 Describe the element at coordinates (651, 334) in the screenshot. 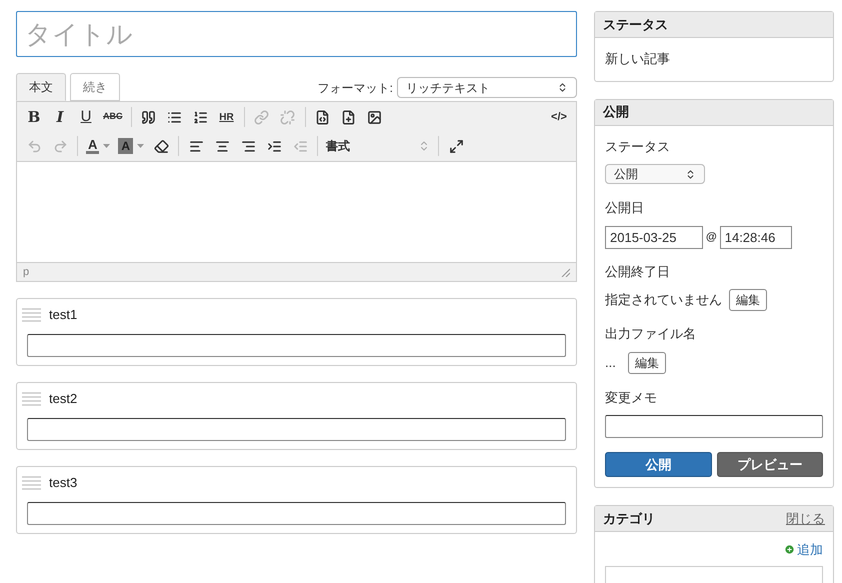

I see `file-name-label: 出力ファイル名` at that location.